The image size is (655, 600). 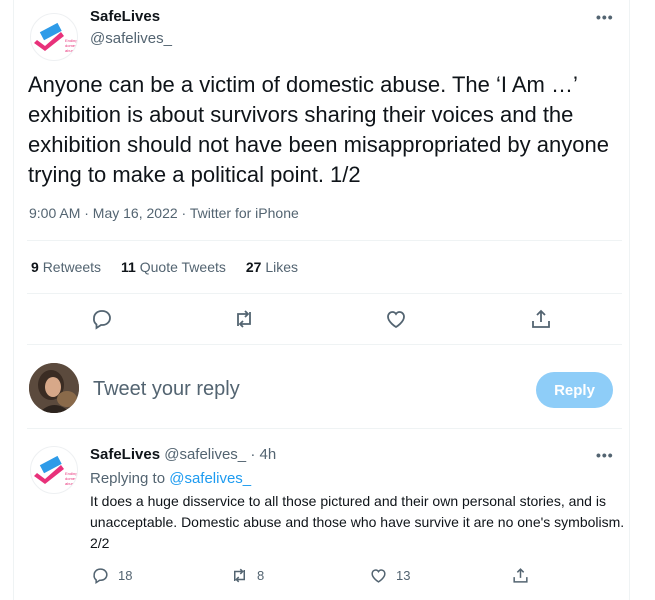 I want to click on reply-replies: 18, so click(x=111, y=575).